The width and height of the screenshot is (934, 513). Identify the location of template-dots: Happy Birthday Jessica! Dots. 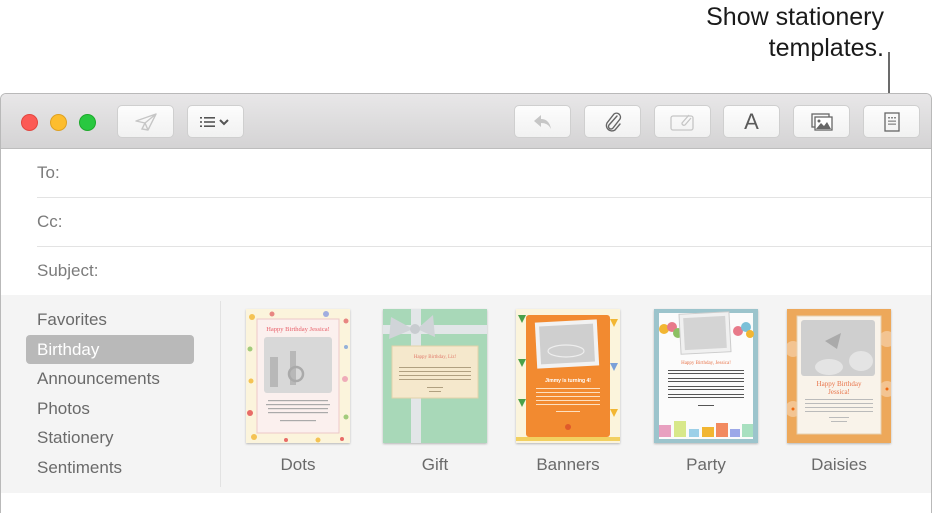
(298, 392).